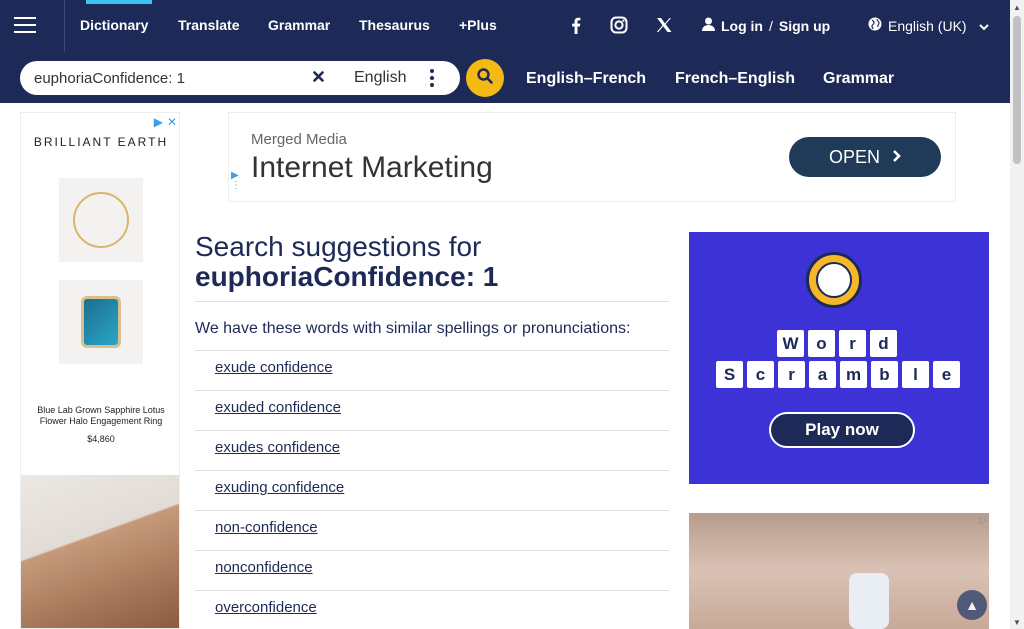  Describe the element at coordinates (119, 2) in the screenshot. I see `active-tab-indicator` at that location.